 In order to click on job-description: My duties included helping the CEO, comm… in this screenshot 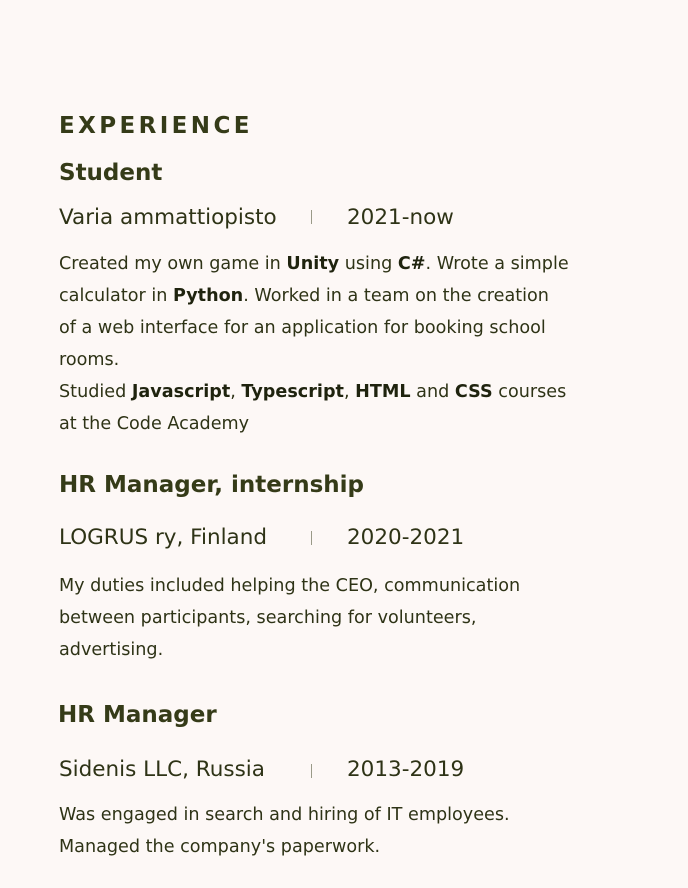, I will do `click(290, 618)`.